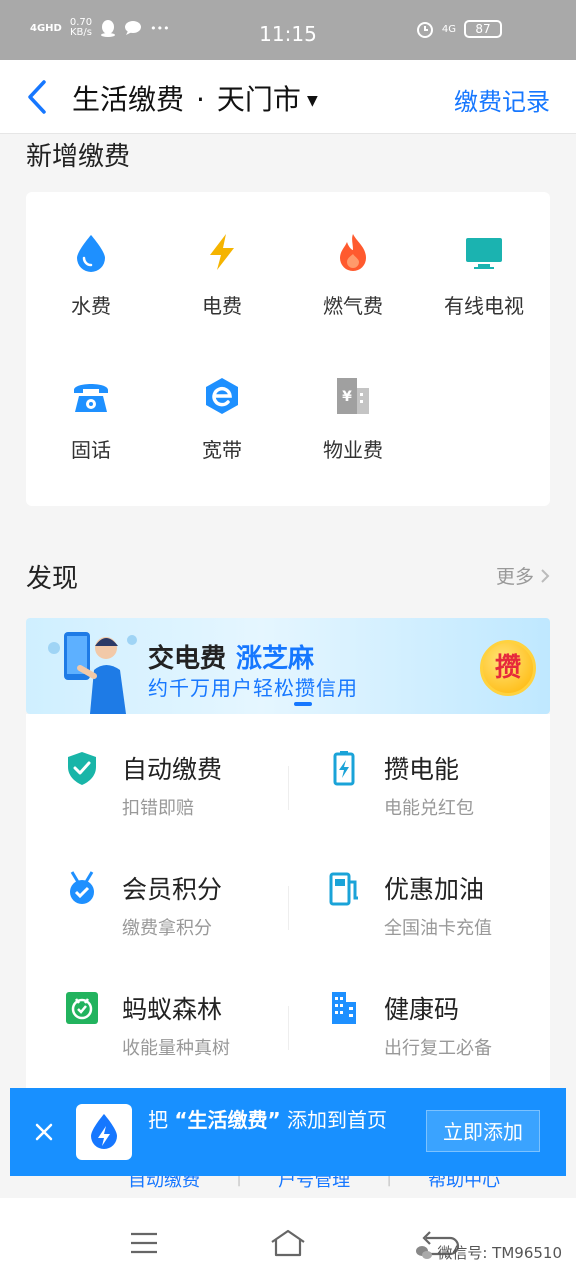 This screenshot has width=576, height=1280. I want to click on pay-item-cable-tv: 有线电视, so click(484, 275).